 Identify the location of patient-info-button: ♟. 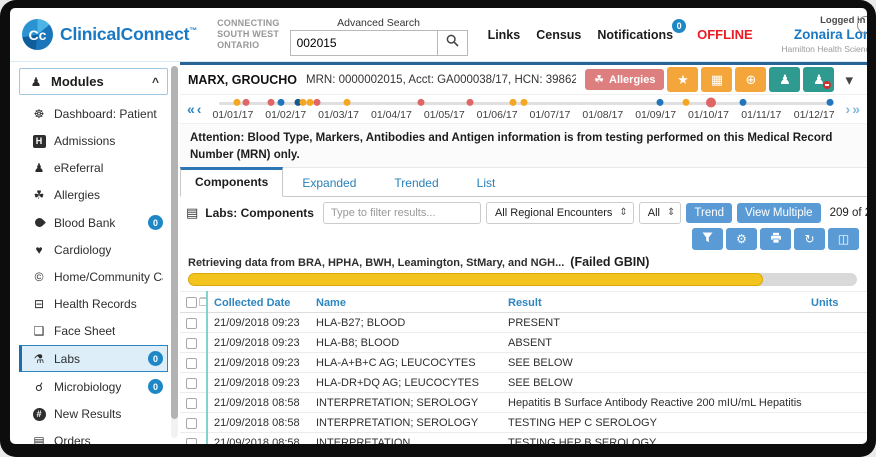
(785, 79).